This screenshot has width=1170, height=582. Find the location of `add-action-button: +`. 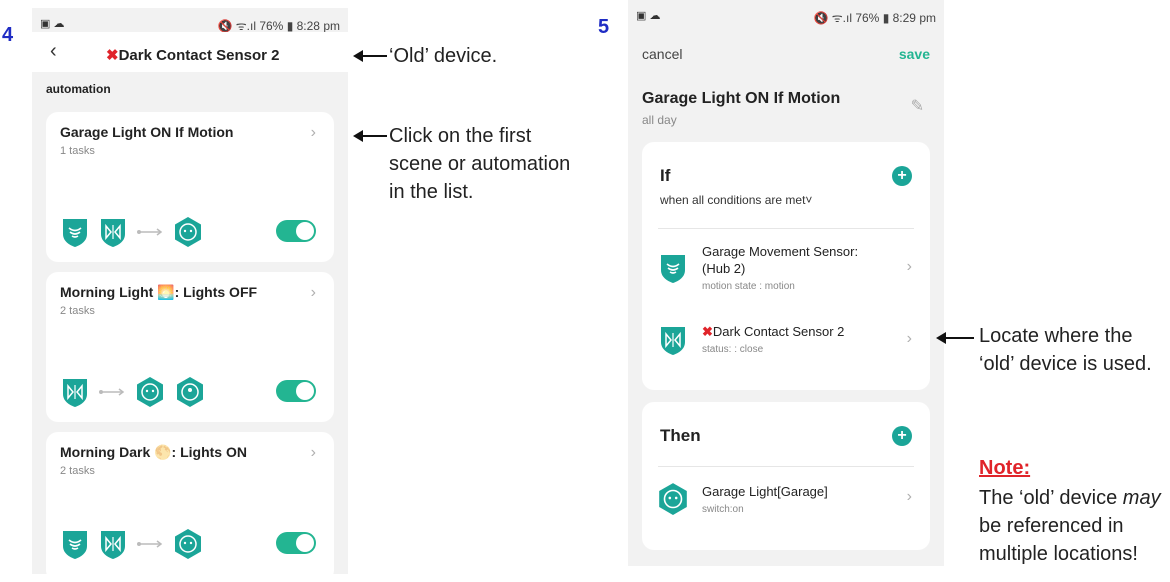

add-action-button: + is located at coordinates (902, 436).